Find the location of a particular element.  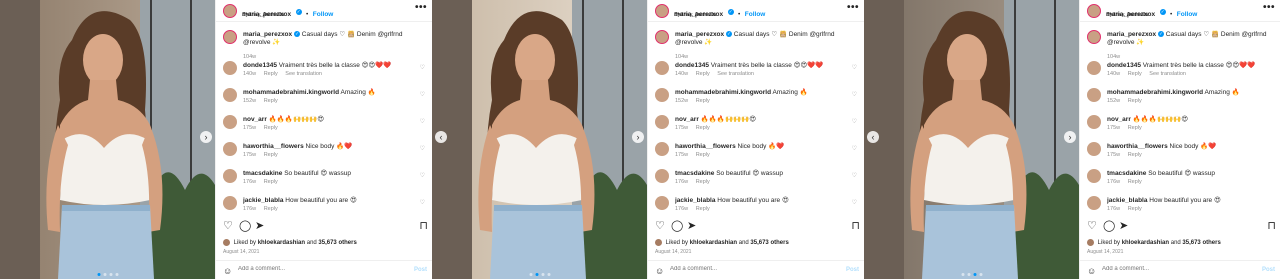

like-heart-icon: ♡ is located at coordinates (1092, 226).